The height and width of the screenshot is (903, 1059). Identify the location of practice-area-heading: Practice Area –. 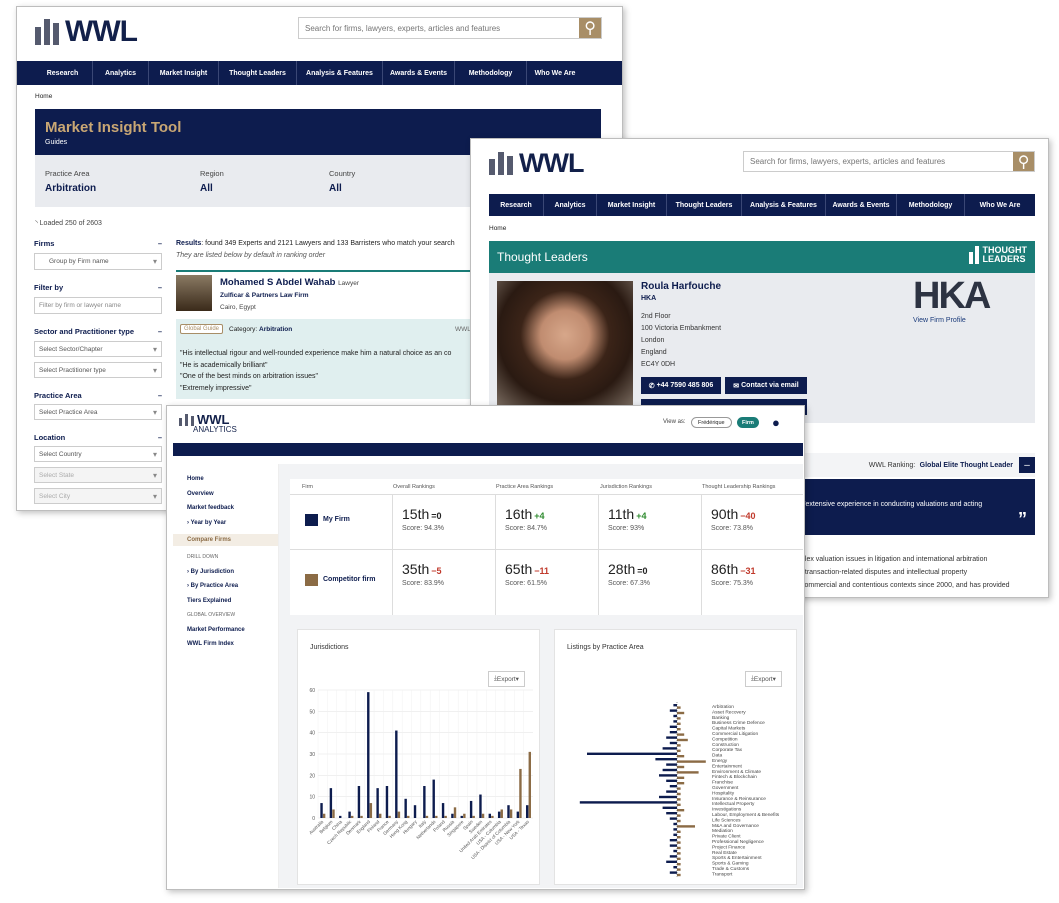
(98, 395).